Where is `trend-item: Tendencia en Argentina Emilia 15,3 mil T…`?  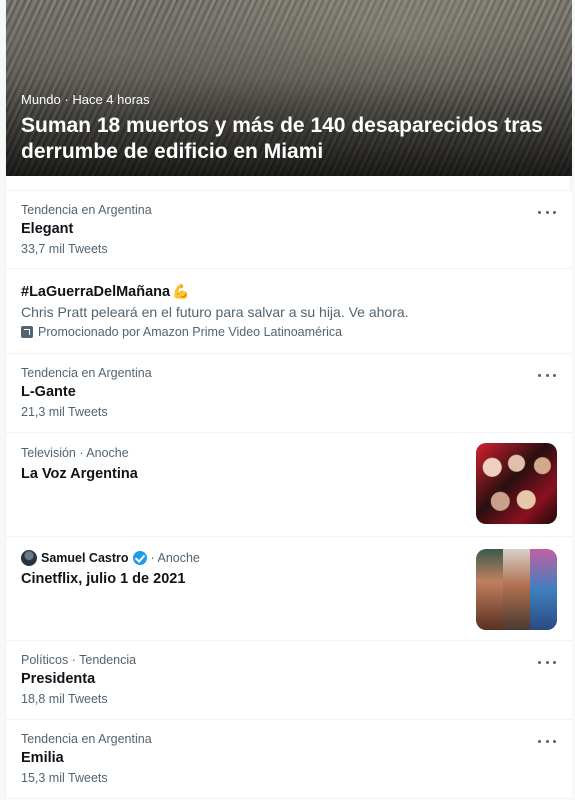 trend-item: Tendencia en Argentina Emilia 15,3 mil T… is located at coordinates (289, 759).